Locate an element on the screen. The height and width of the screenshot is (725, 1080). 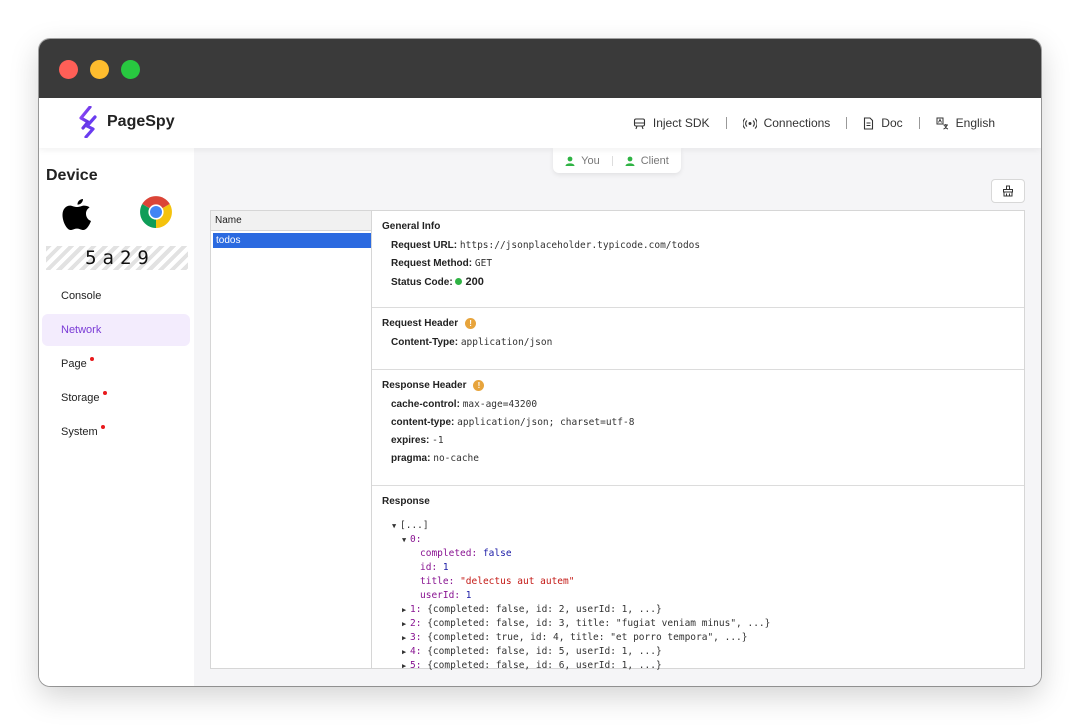
json-key: 2: is located at coordinates (416, 623).